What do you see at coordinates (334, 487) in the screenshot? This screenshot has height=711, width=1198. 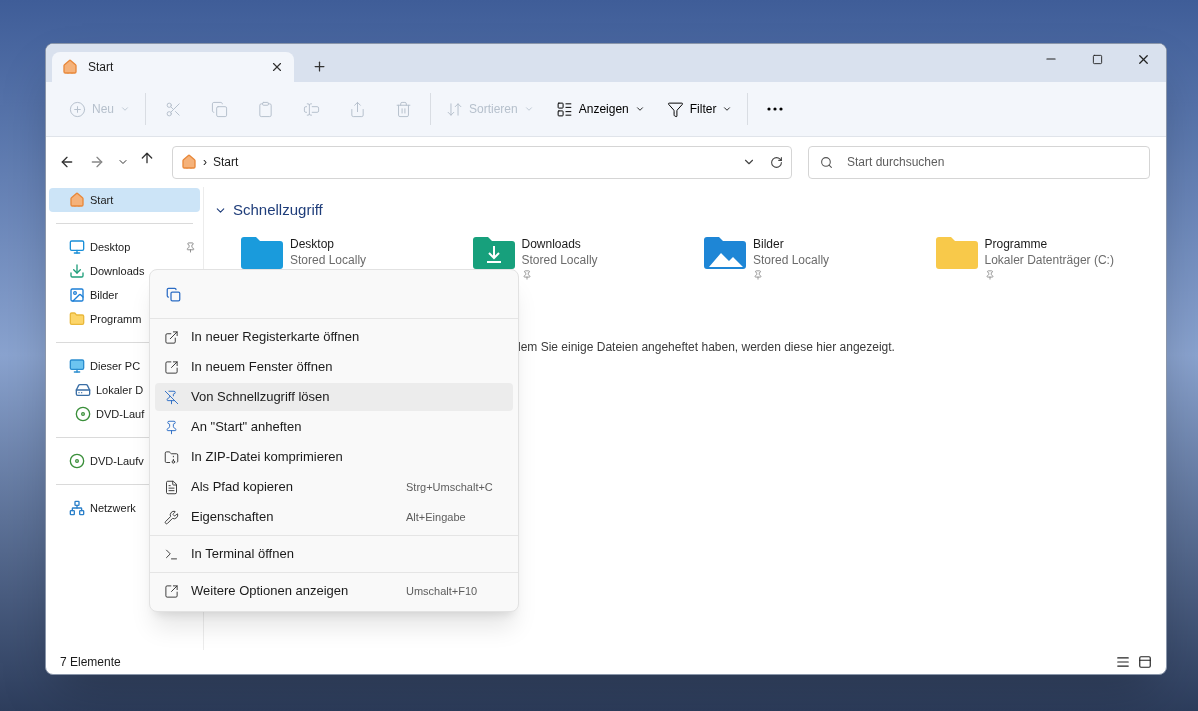 I see `menu-item: Als Pfad kopieren Strg+Umschalt+C` at bounding box center [334, 487].